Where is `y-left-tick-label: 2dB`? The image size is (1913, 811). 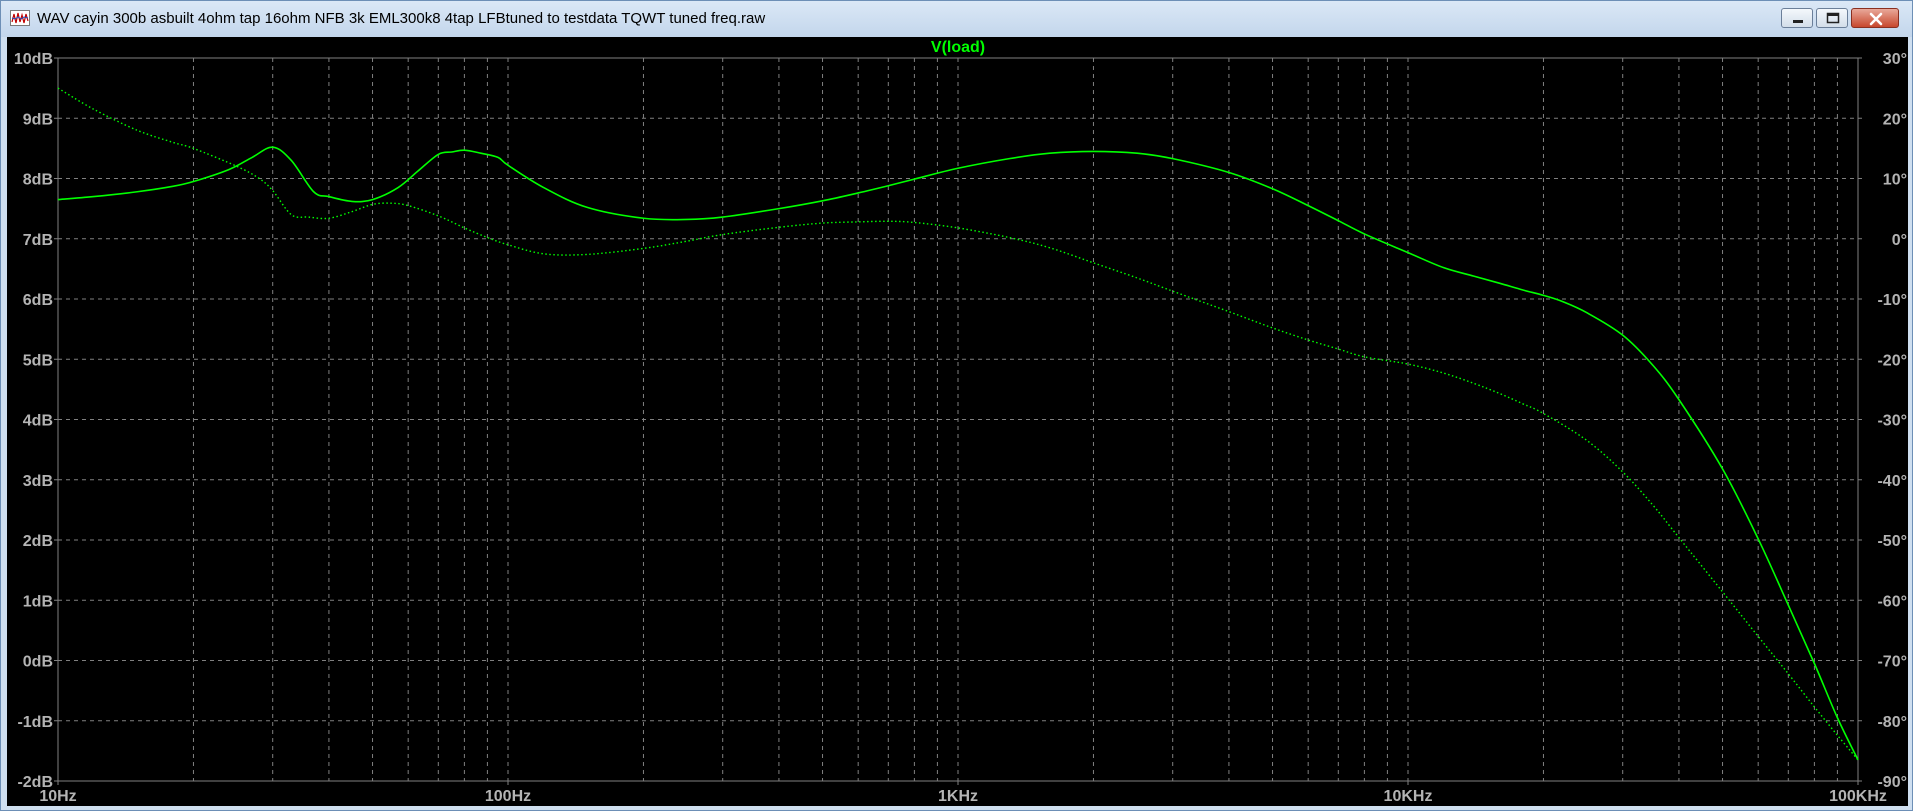
y-left-tick-label: 2dB is located at coordinates (38, 541).